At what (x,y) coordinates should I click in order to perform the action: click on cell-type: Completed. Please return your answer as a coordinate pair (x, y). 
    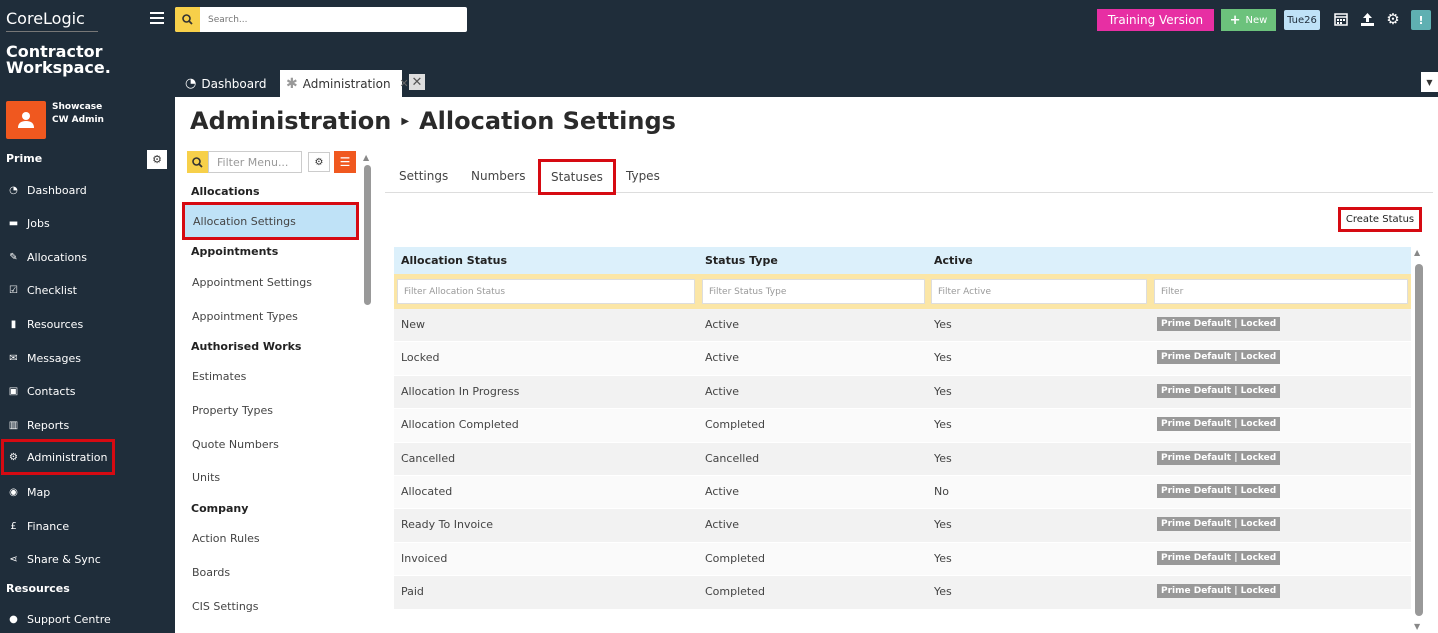
    Looking at the image, I should click on (735, 592).